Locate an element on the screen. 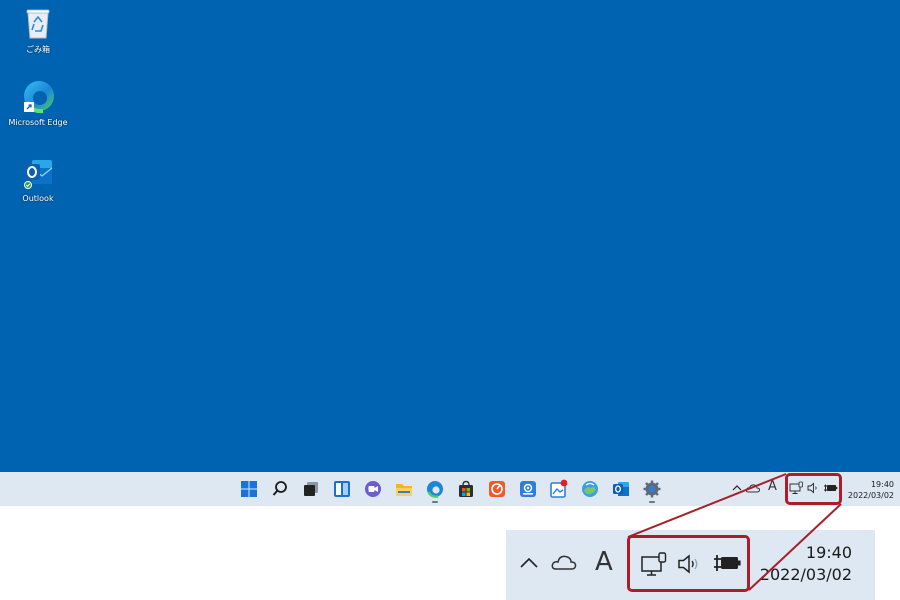  settings-icon is located at coordinates (652, 489).